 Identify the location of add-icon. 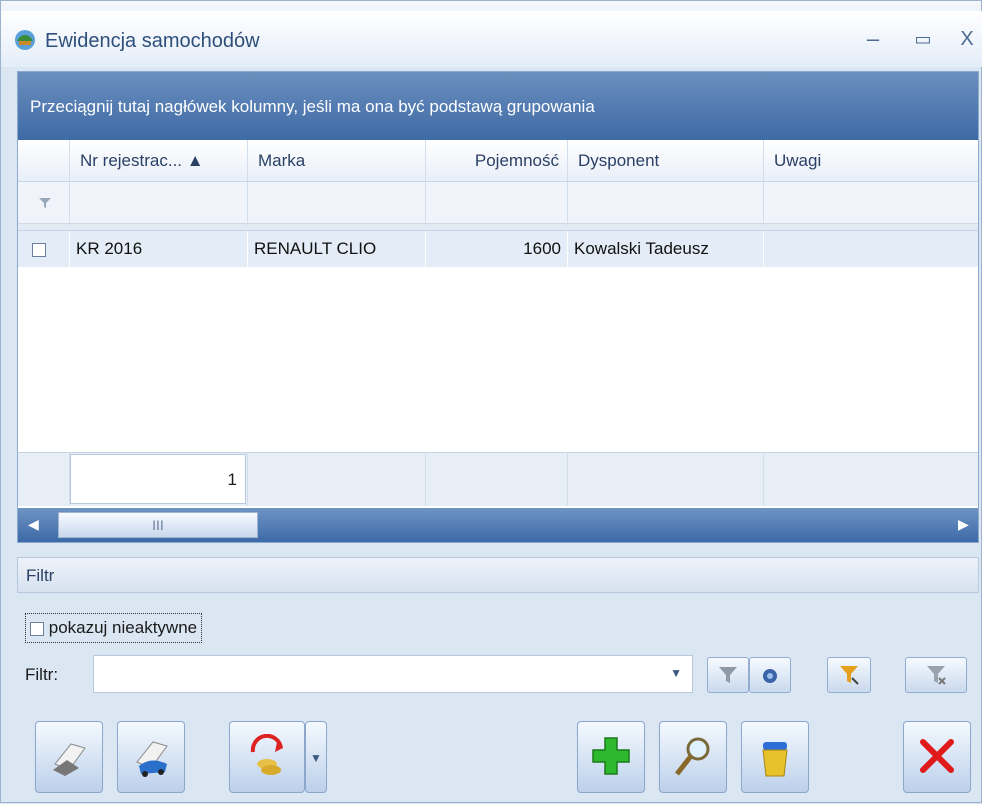
(611, 756).